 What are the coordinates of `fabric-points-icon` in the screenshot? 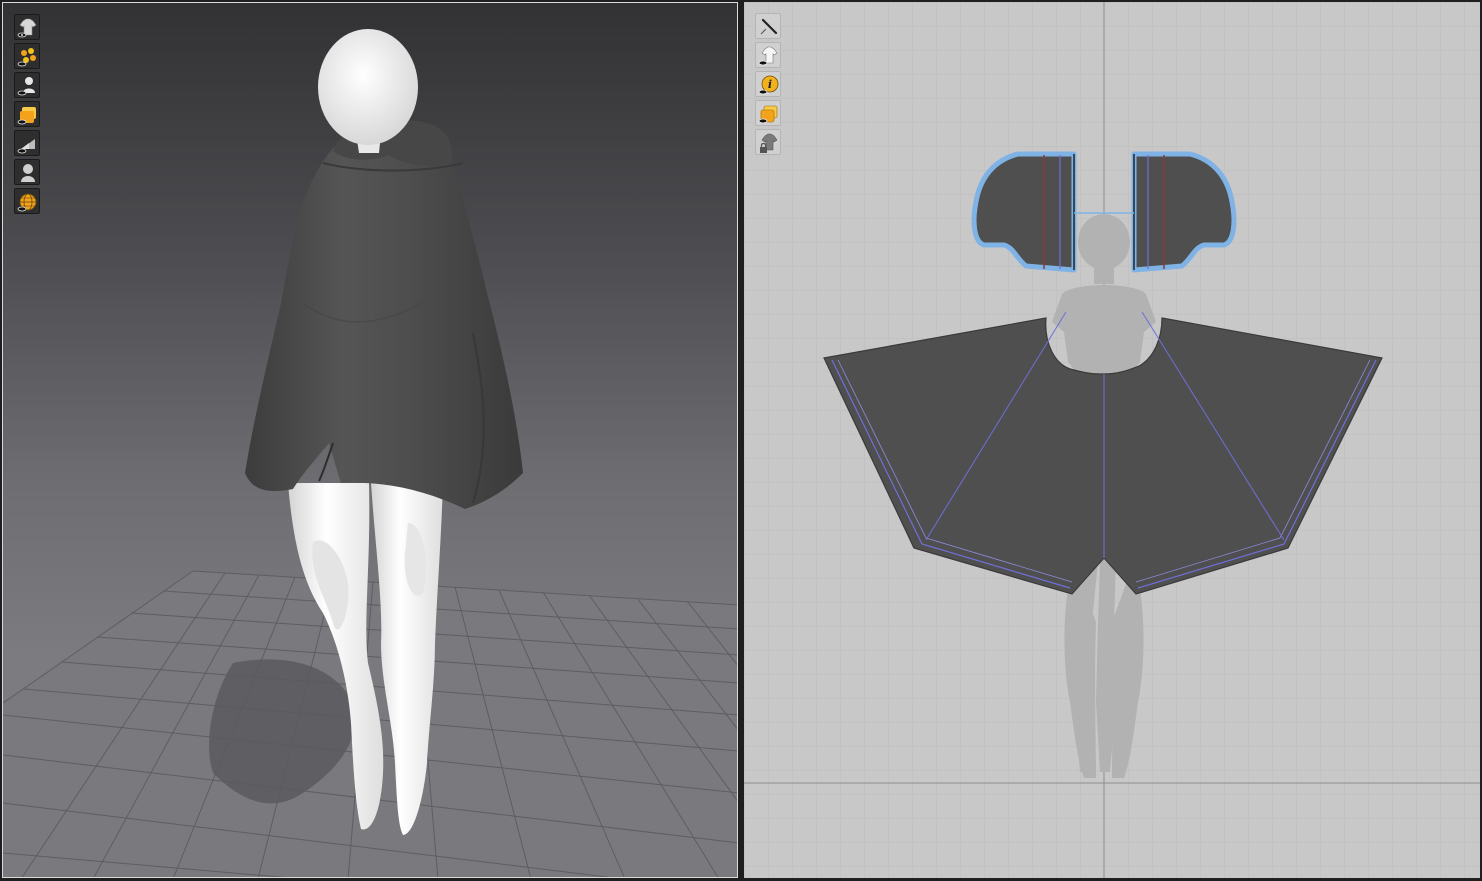 It's located at (26, 57).